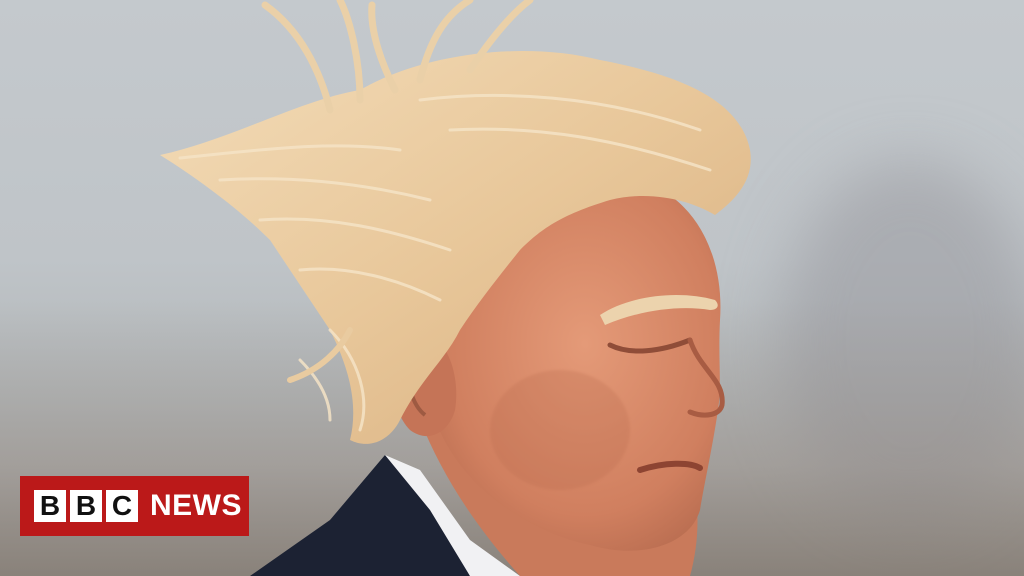 Image resolution: width=1024 pixels, height=576 pixels. I want to click on bbc-news-logo: B B C NEWS, so click(134, 506).